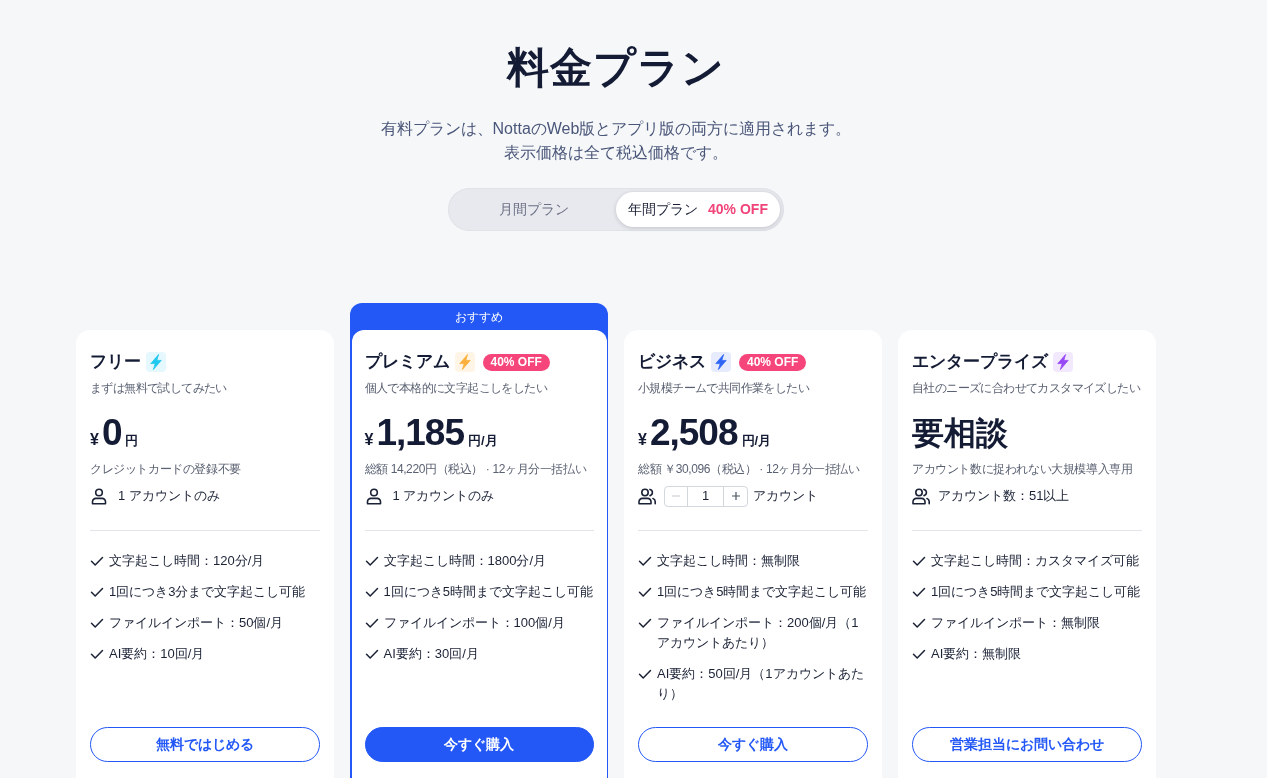  I want to click on price-note: アカウント数に捉われない大規模導入専用, so click(1023, 469).